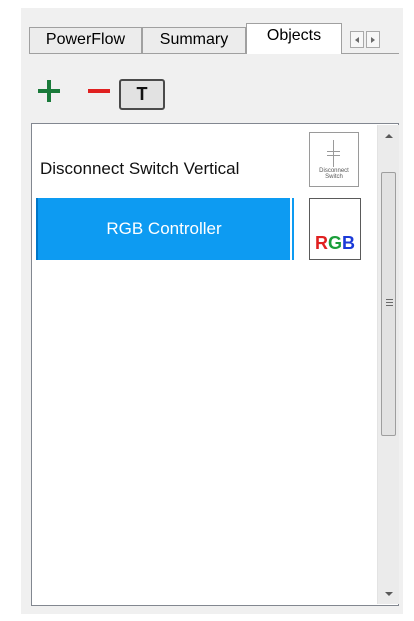  Describe the element at coordinates (194, 40) in the screenshot. I see `tab-summary: Summary` at that location.